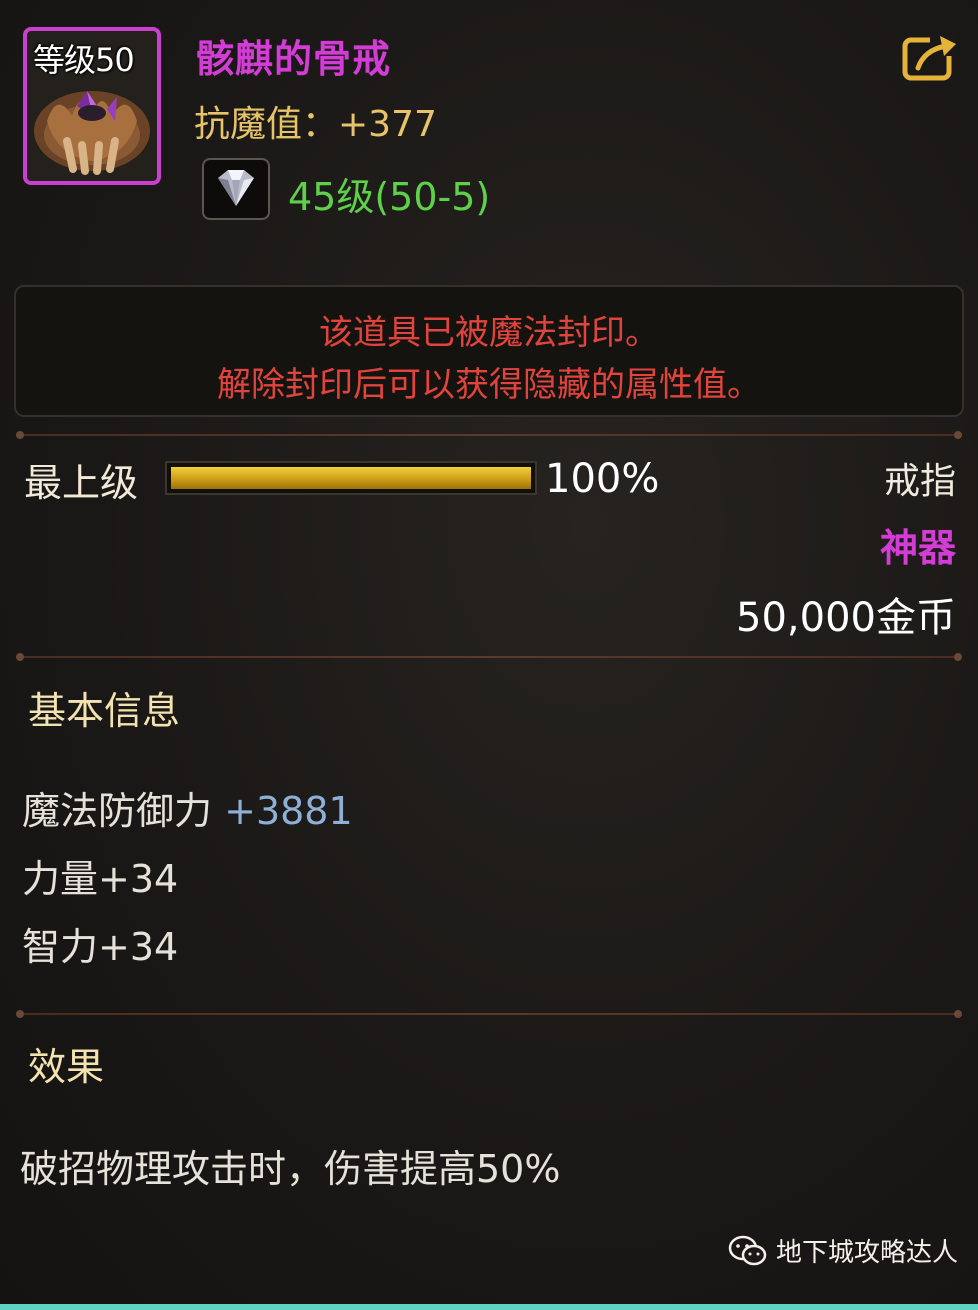 The image size is (978, 1310). Describe the element at coordinates (489, 1307) in the screenshot. I see `bottom-border` at that location.